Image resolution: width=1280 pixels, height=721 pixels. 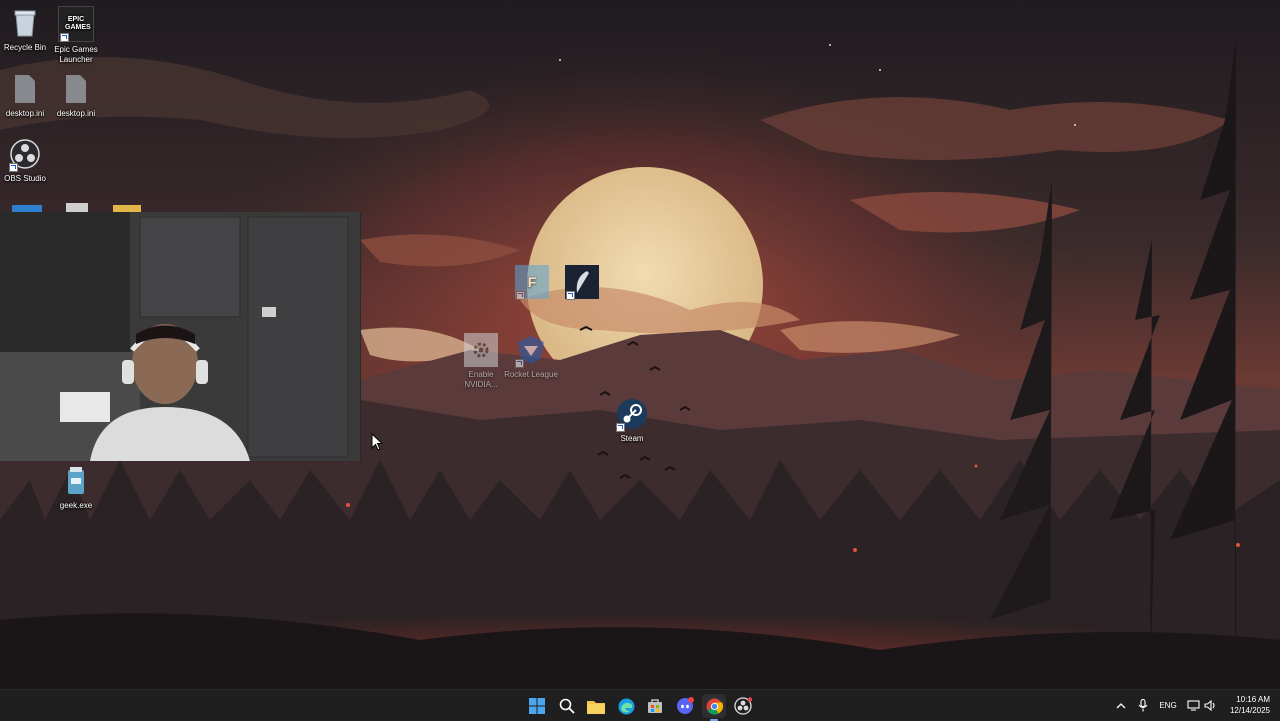 I want to click on language-text: ENG, so click(x=1168, y=705).